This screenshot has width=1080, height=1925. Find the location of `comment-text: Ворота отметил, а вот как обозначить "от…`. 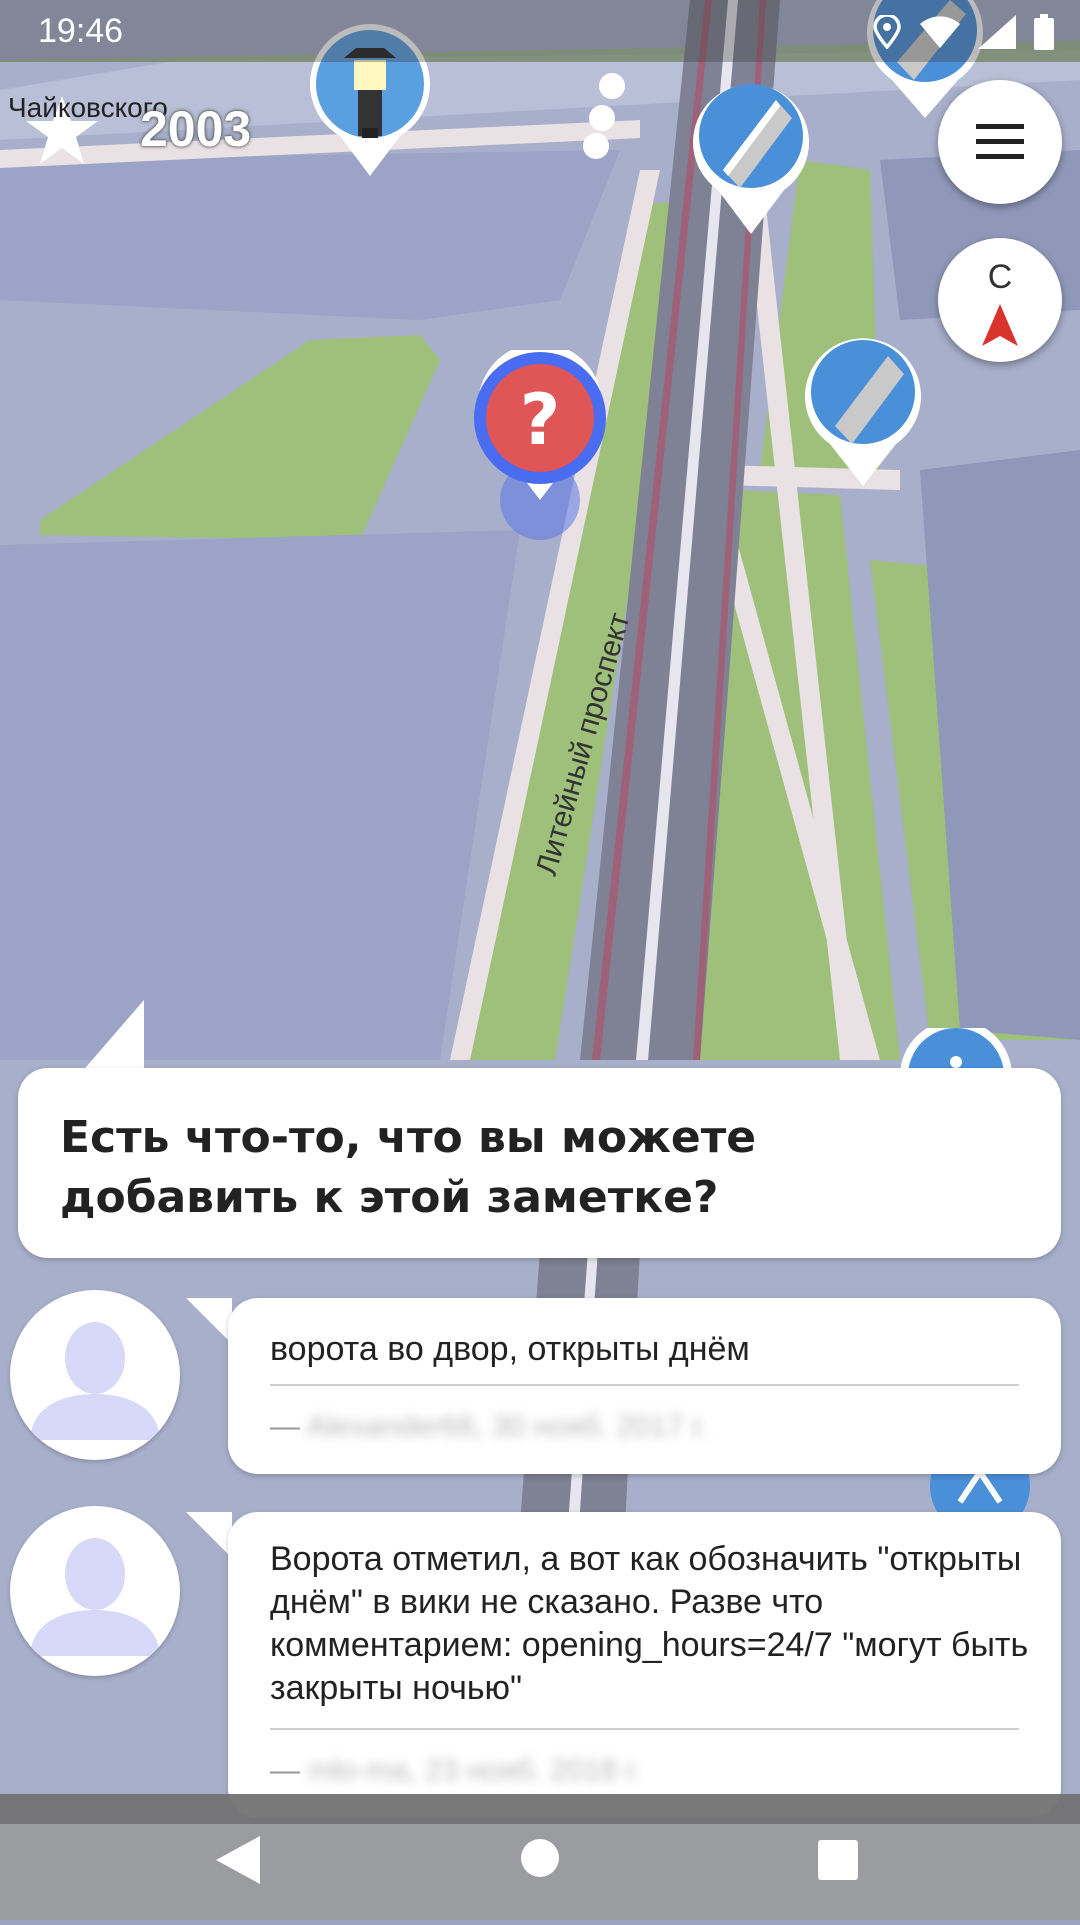

comment-text: Ворота отметил, а вот как обозначить "от… is located at coordinates (649, 1623).